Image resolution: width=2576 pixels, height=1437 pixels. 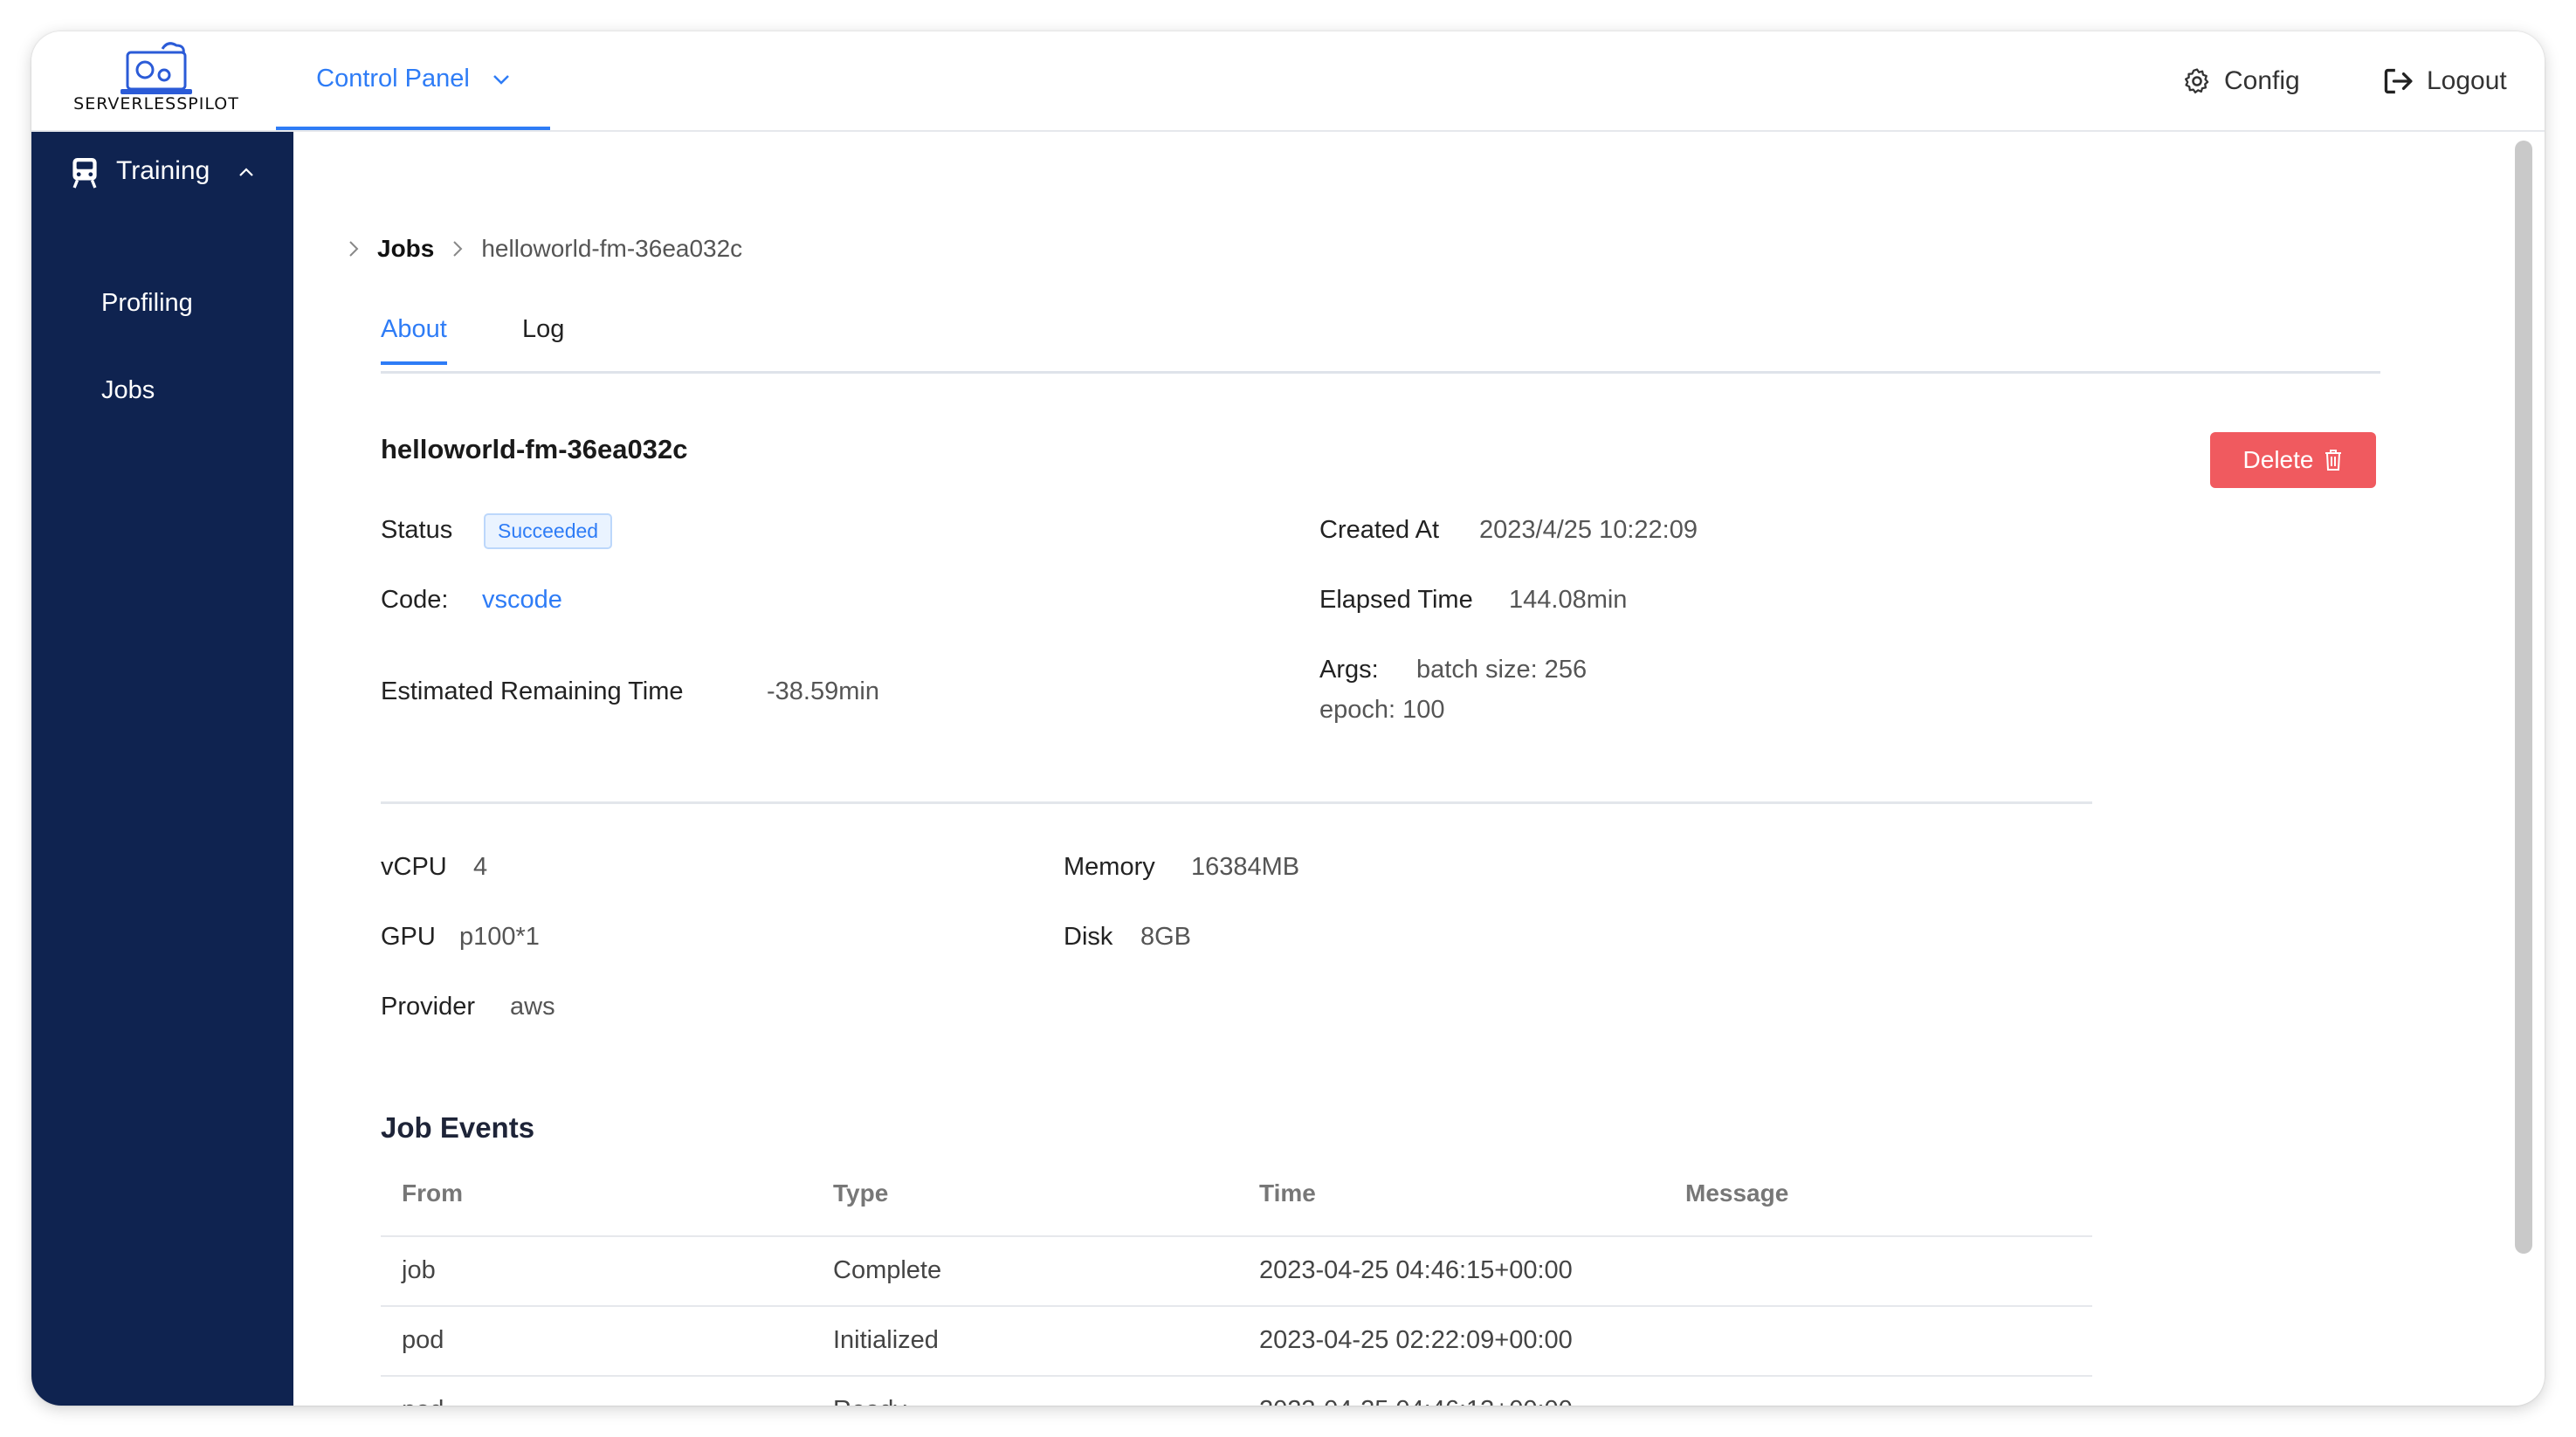 I want to click on job-title: helloworld-fm-36ea032c, so click(x=534, y=449).